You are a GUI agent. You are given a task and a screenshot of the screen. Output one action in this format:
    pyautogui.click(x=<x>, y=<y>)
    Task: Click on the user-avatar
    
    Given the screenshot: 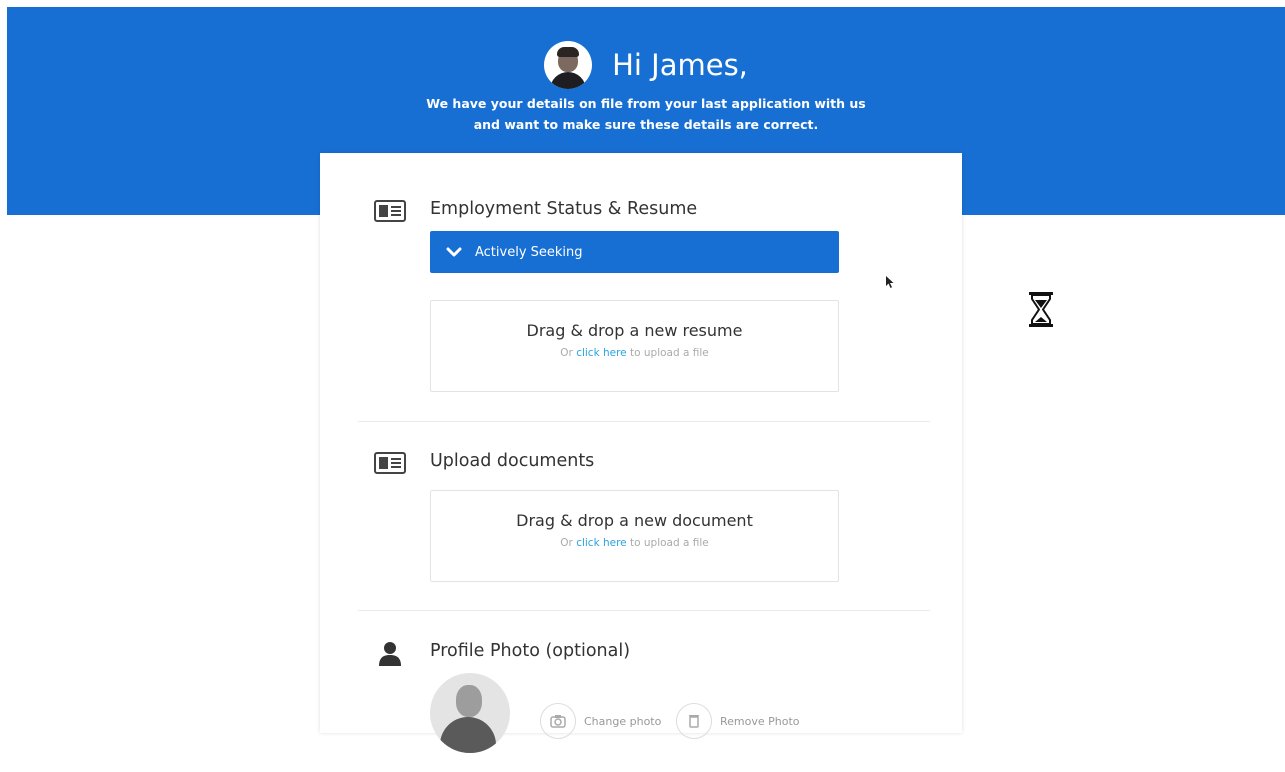 What is the action you would take?
    pyautogui.click(x=568, y=65)
    